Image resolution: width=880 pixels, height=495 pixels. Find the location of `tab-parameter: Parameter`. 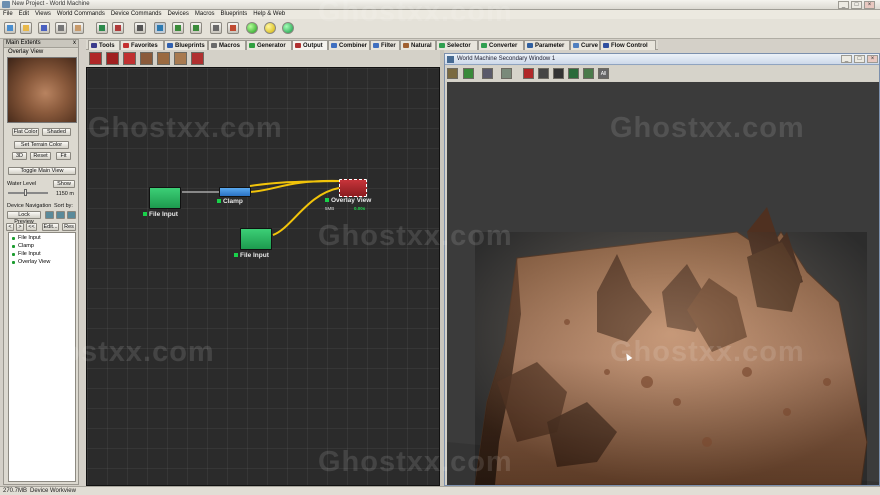

tab-parameter: Parameter is located at coordinates (547, 45).